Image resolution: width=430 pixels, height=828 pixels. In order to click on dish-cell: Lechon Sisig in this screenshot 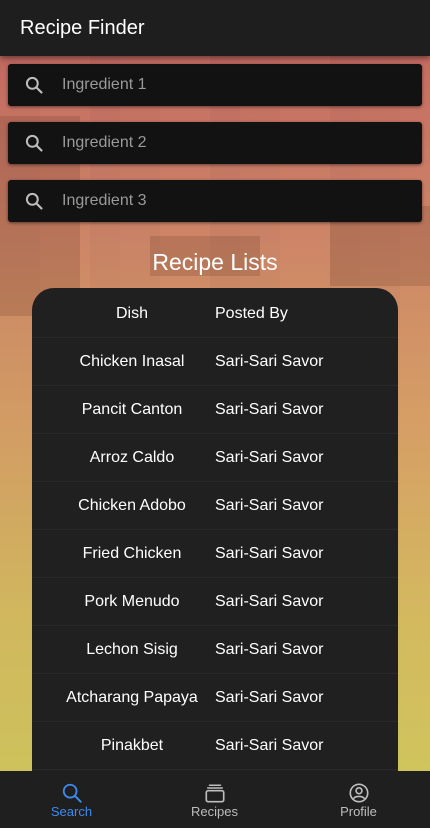, I will do `click(132, 649)`.